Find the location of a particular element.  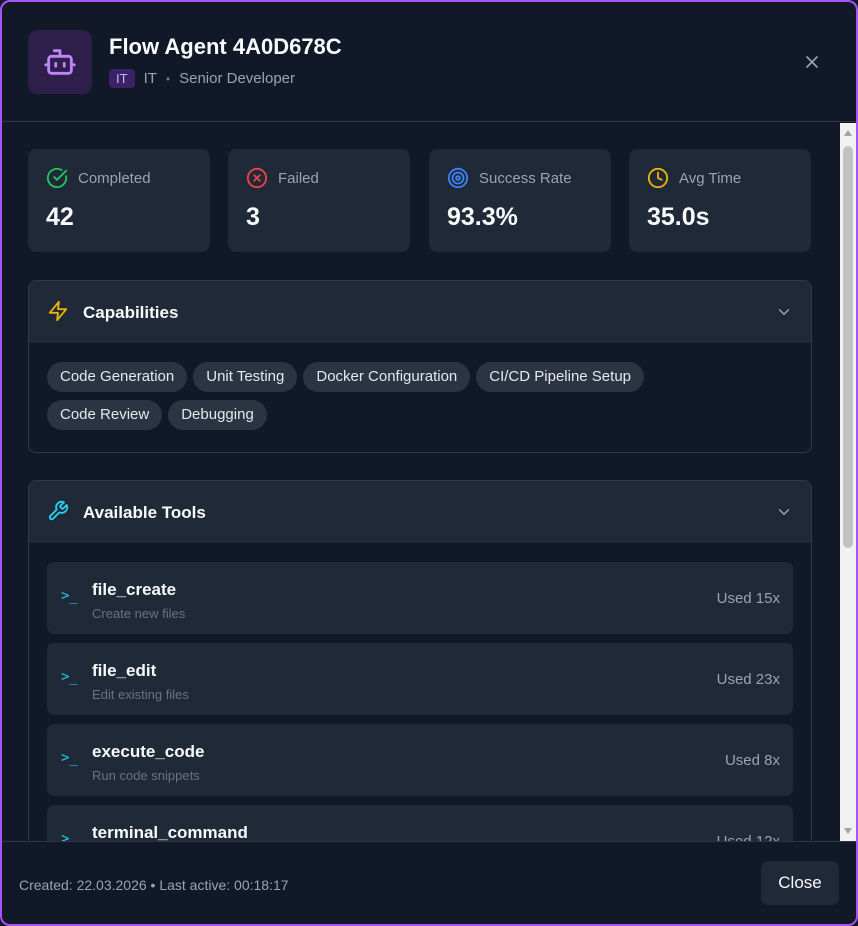

tools-title: Available Tools is located at coordinates (144, 512).